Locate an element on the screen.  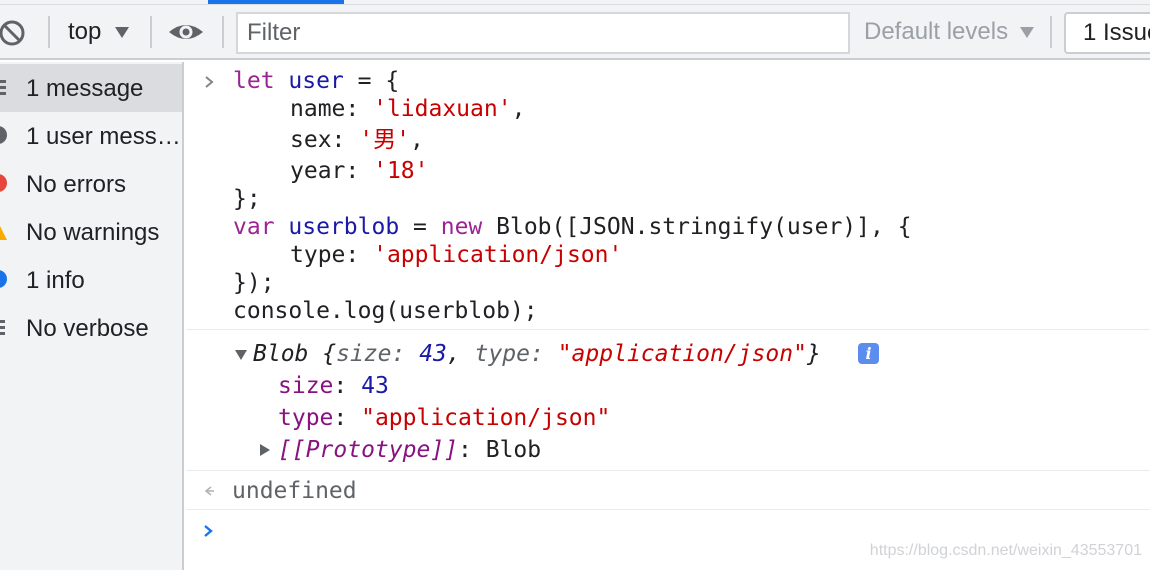
toolbar-divider is located at coordinates (575, 4).